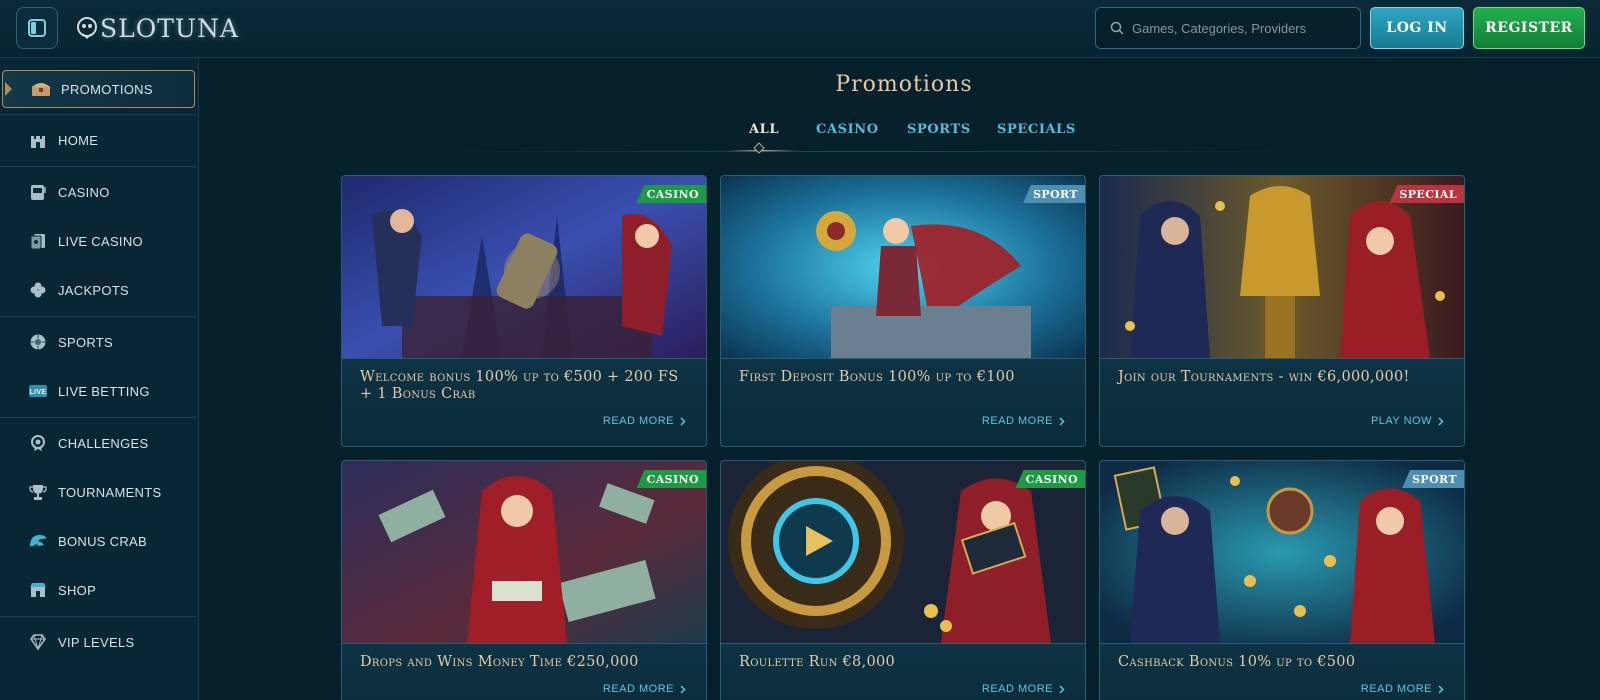 This screenshot has width=1600, height=700. I want to click on sidebar-item-casino: CASINO, so click(98, 192).